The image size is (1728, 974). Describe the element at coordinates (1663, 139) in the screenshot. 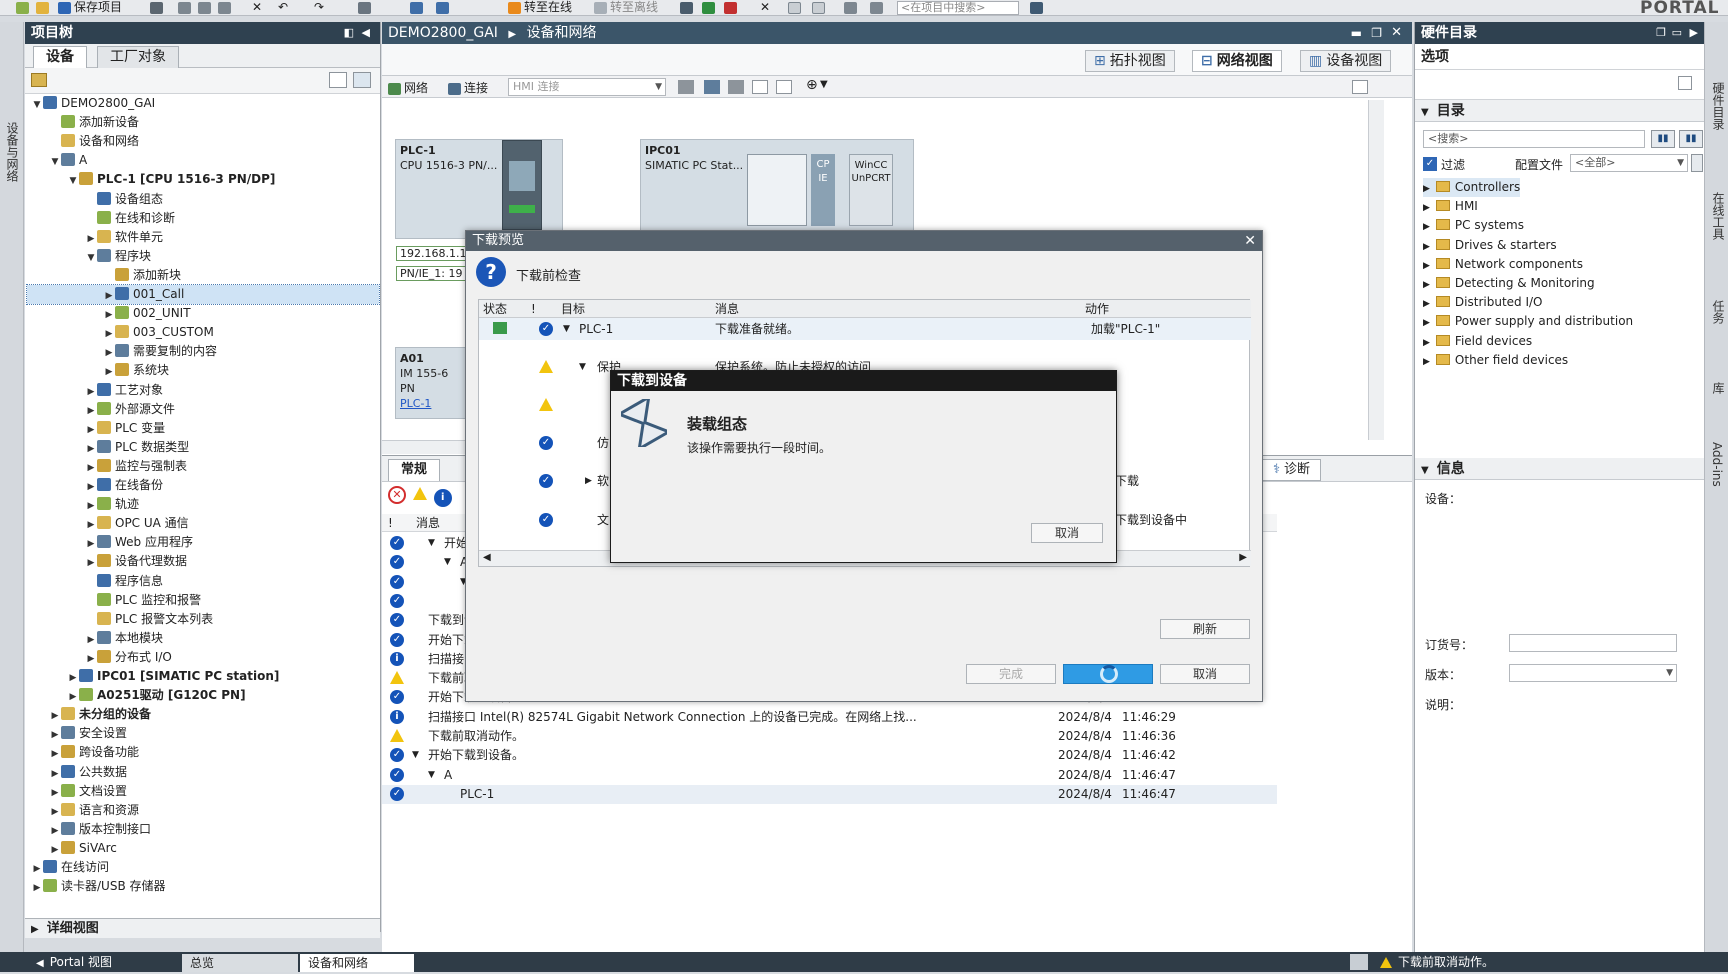

I see `search-next-icon: ▮▮` at that location.